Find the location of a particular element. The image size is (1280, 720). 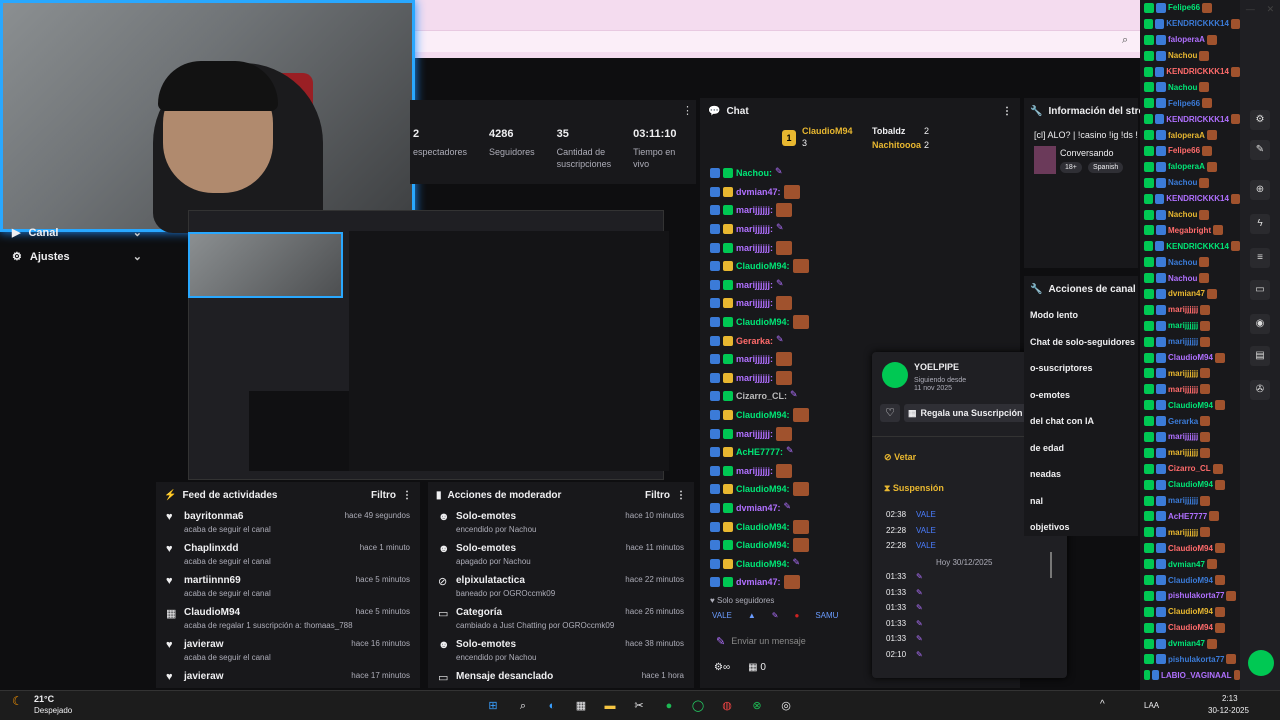

radio-icon: ◉ is located at coordinates (1260, 324).